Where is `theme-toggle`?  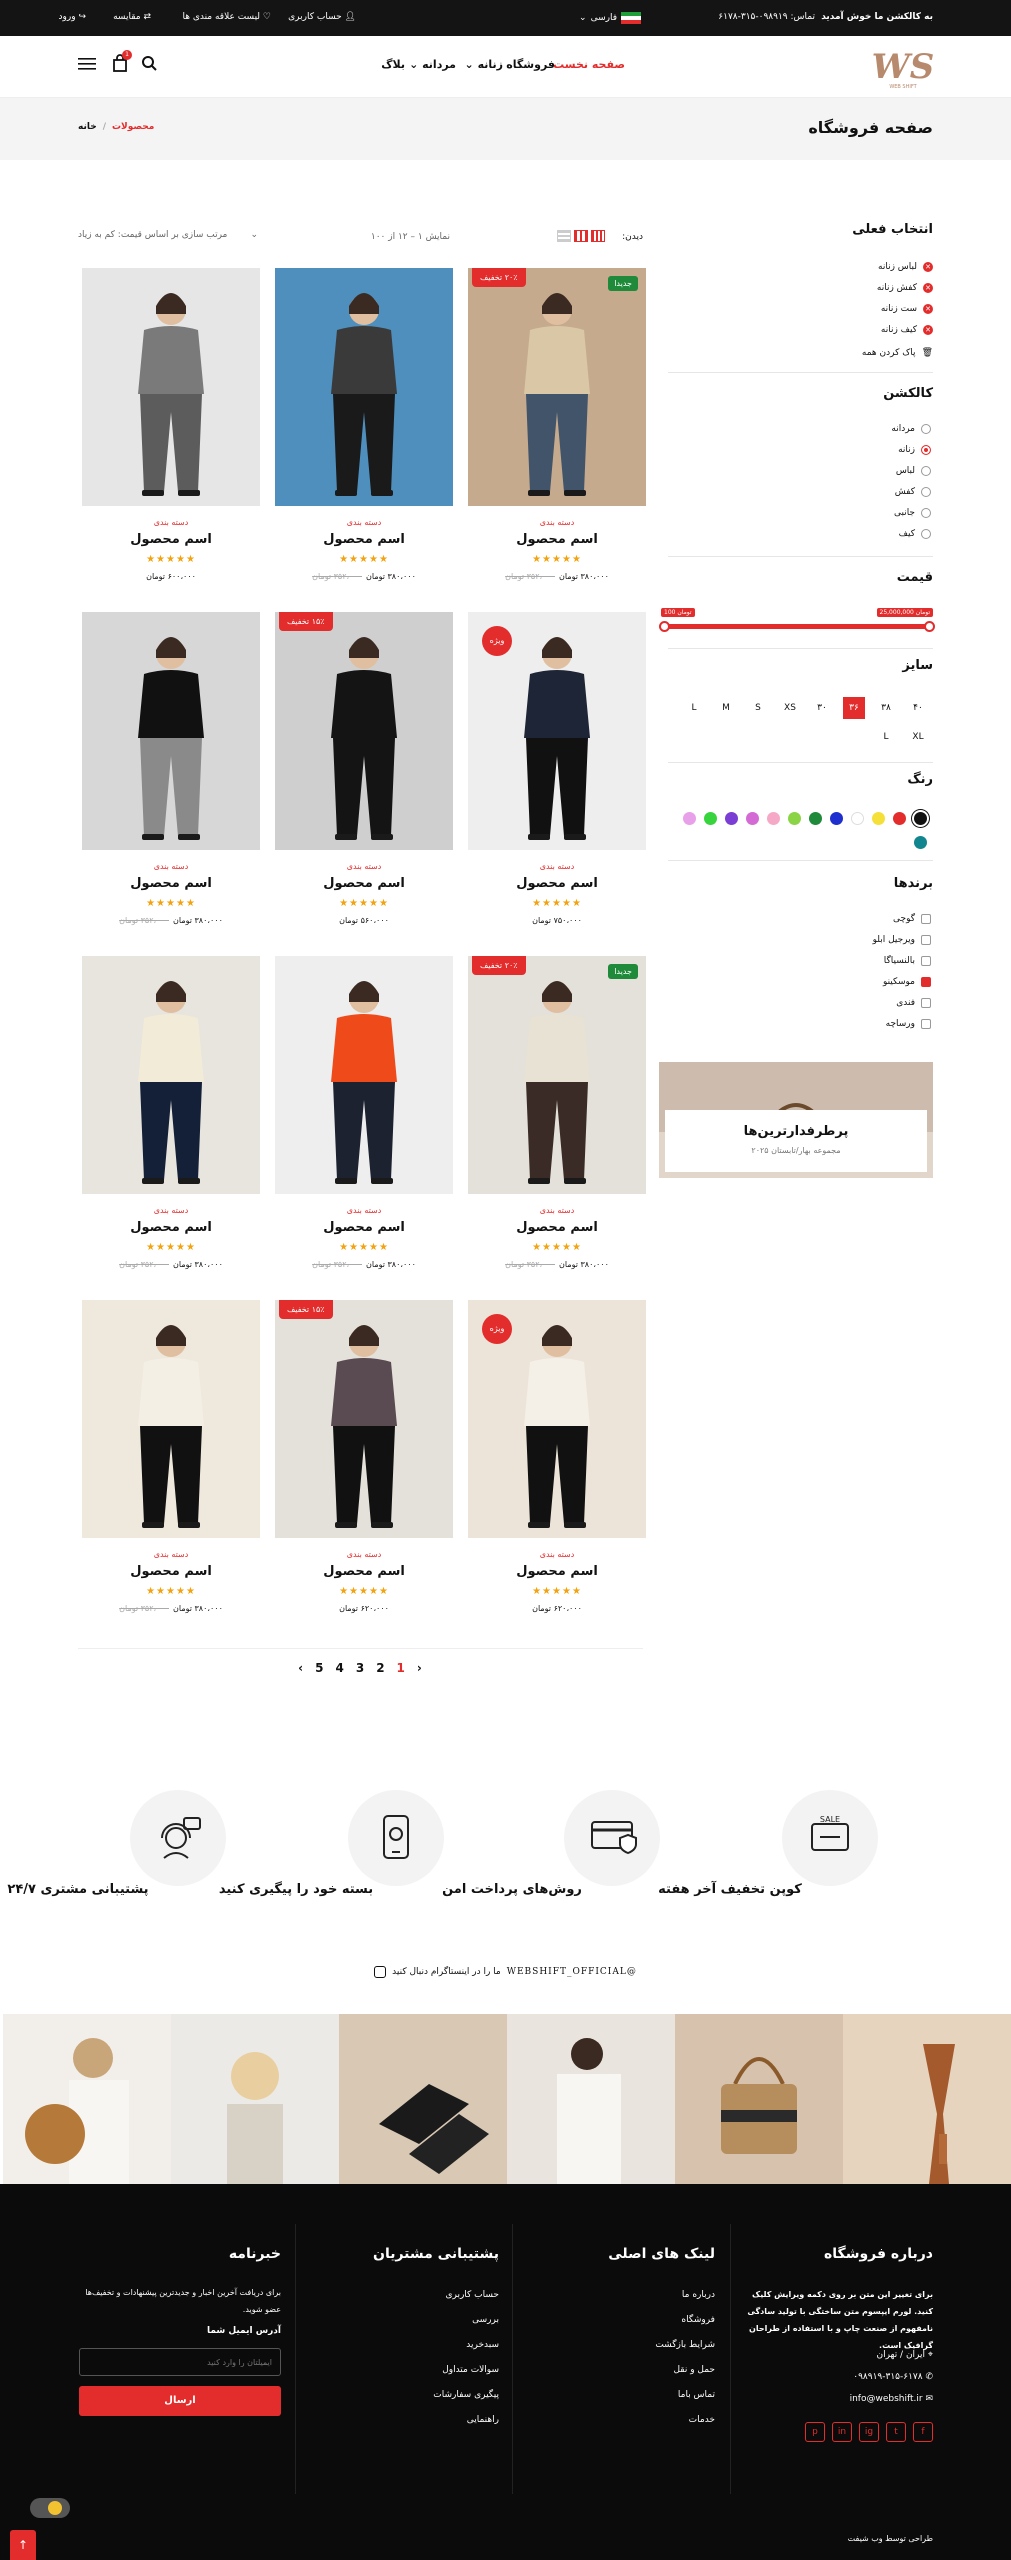 theme-toggle is located at coordinates (50, 2508).